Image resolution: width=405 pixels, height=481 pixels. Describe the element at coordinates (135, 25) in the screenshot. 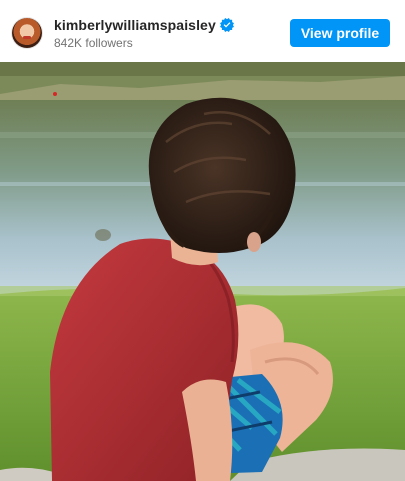

I see `username-link: kimberlywilliamspaisley` at that location.